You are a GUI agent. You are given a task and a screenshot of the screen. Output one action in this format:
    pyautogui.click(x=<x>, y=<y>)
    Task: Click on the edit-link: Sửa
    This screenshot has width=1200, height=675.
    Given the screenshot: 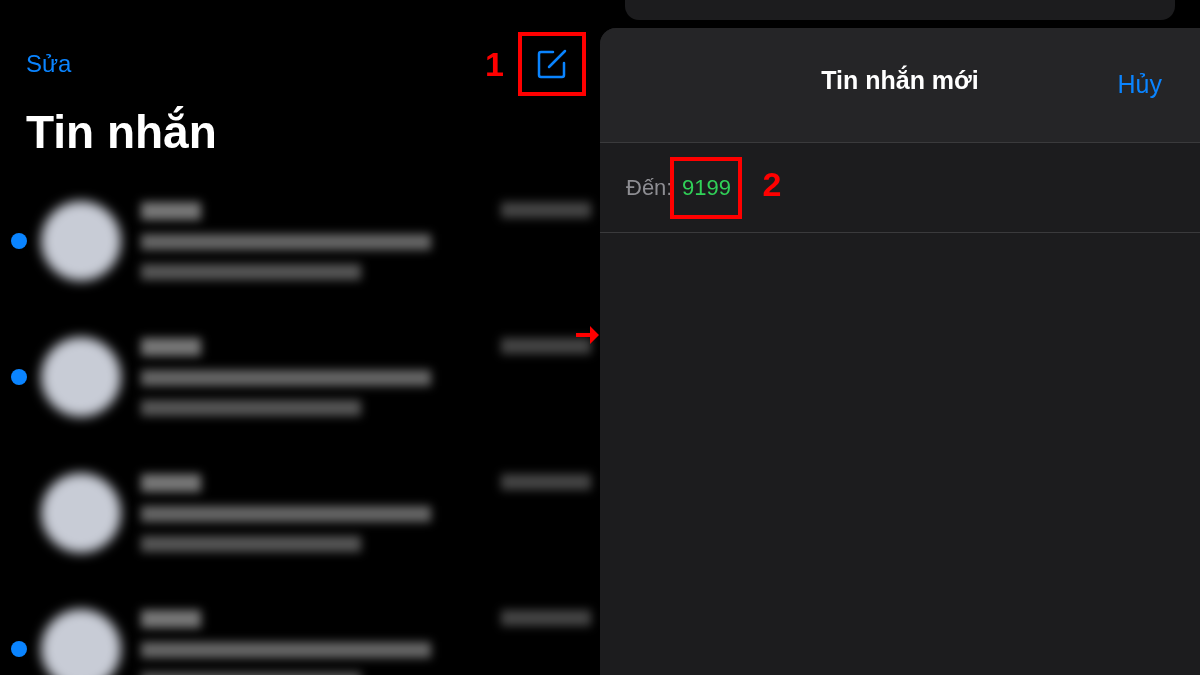 What is the action you would take?
    pyautogui.click(x=49, y=64)
    